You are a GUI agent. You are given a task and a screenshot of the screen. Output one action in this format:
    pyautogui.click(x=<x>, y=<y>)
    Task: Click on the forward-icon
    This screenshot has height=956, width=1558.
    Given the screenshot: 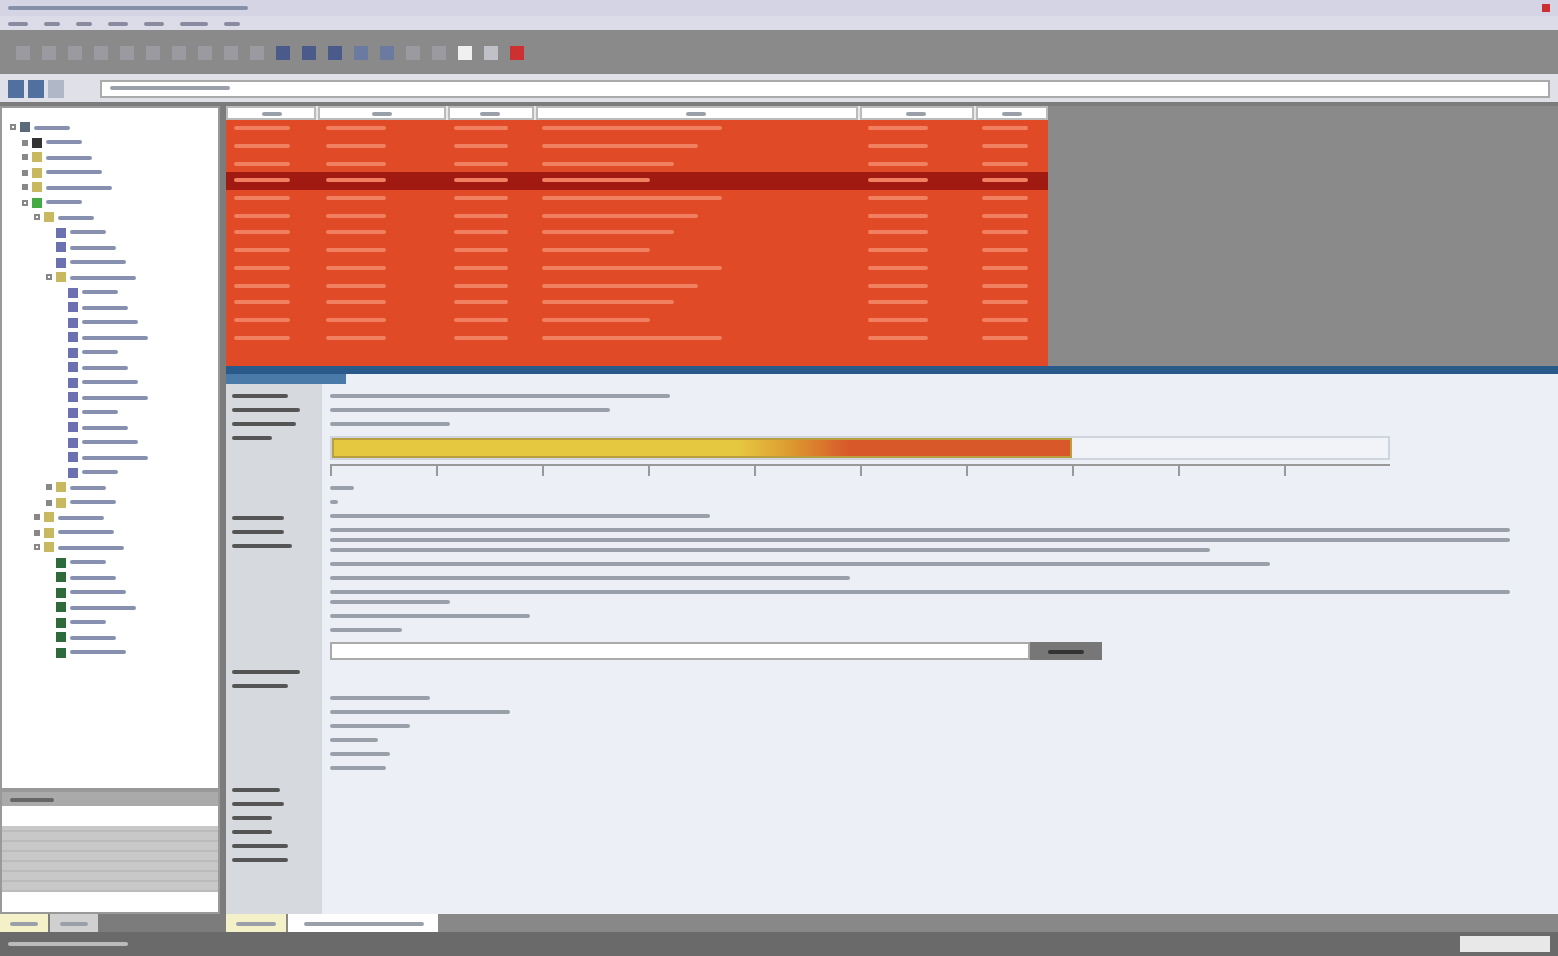 What is the action you would take?
    pyautogui.click(x=36, y=88)
    